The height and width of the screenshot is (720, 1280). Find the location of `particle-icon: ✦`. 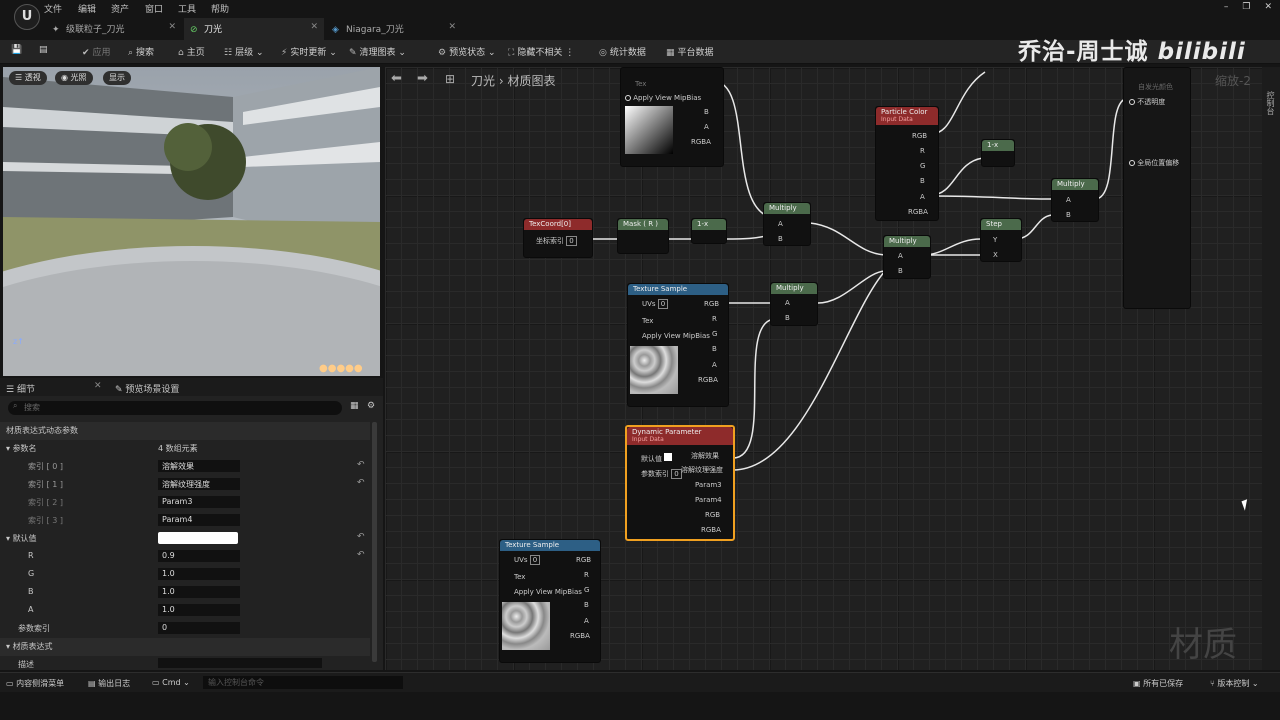

particle-icon: ✦ is located at coordinates (56, 30).